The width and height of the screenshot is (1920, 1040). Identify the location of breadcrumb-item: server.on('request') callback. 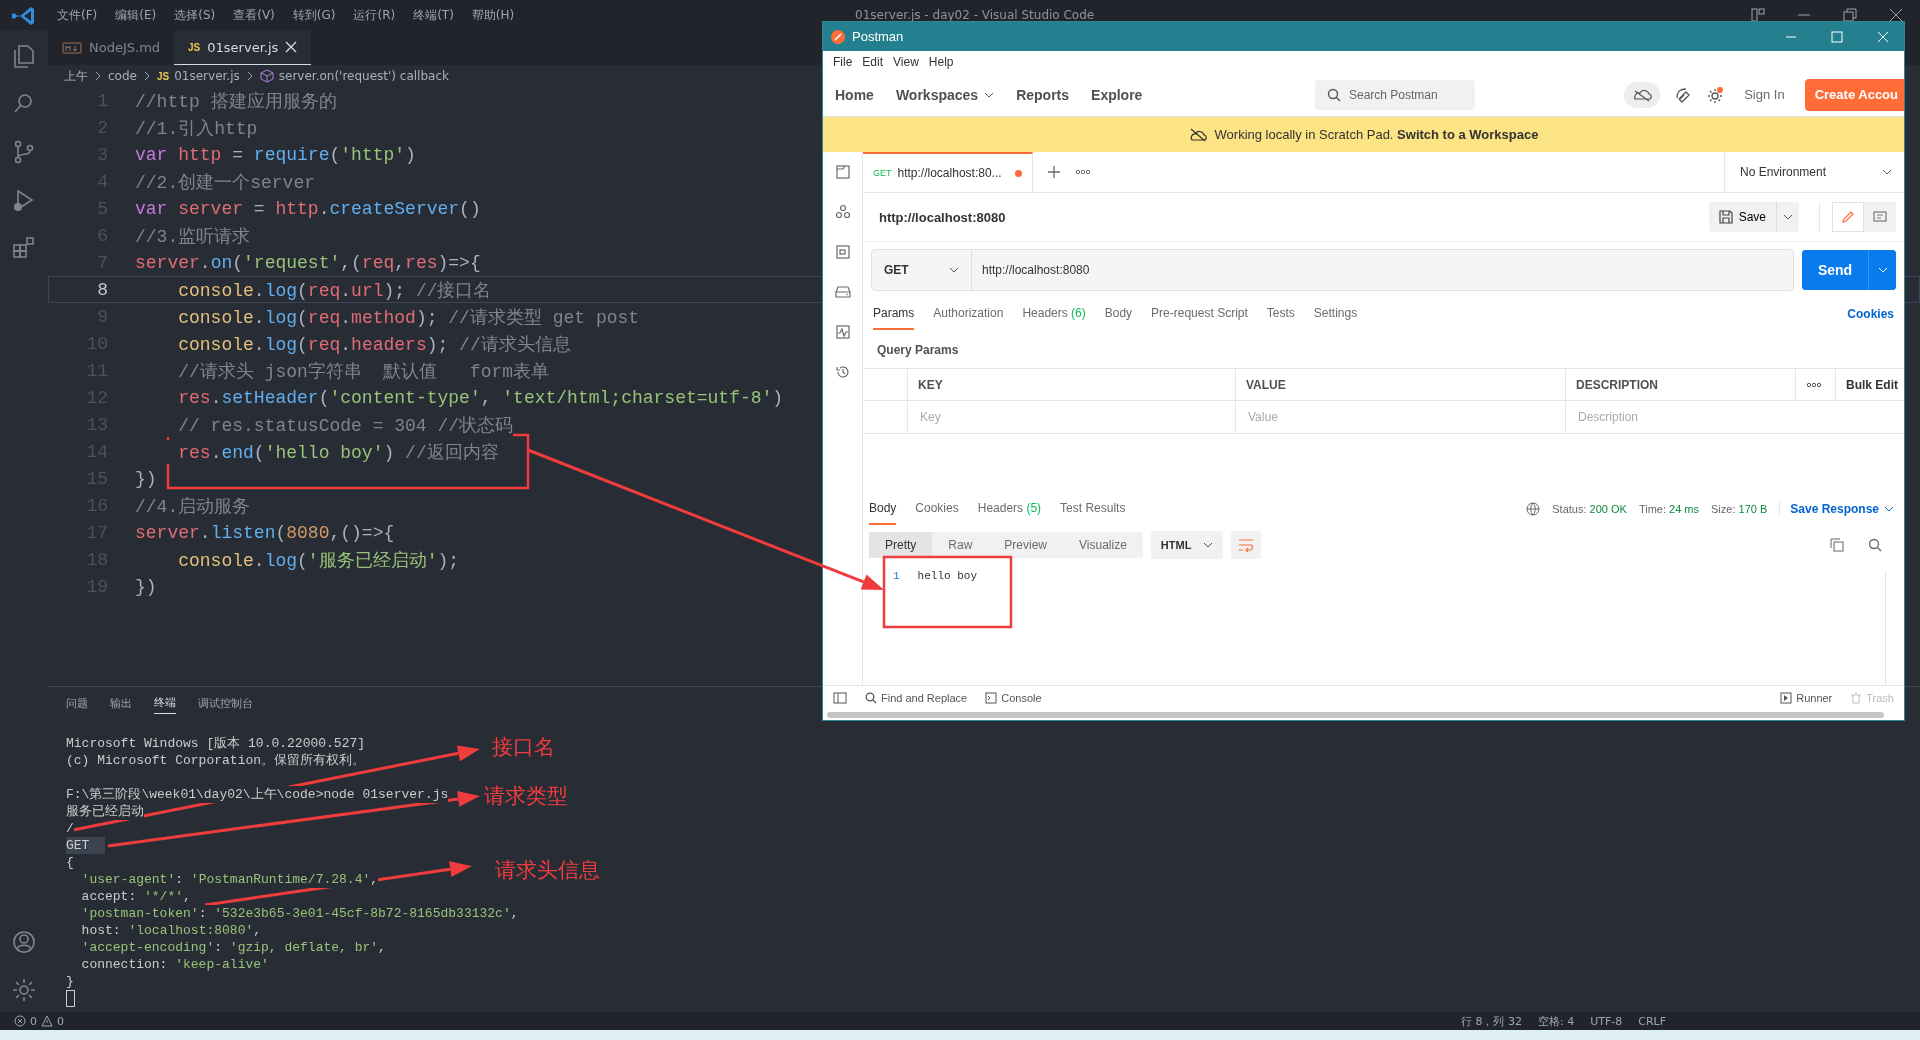
(363, 76).